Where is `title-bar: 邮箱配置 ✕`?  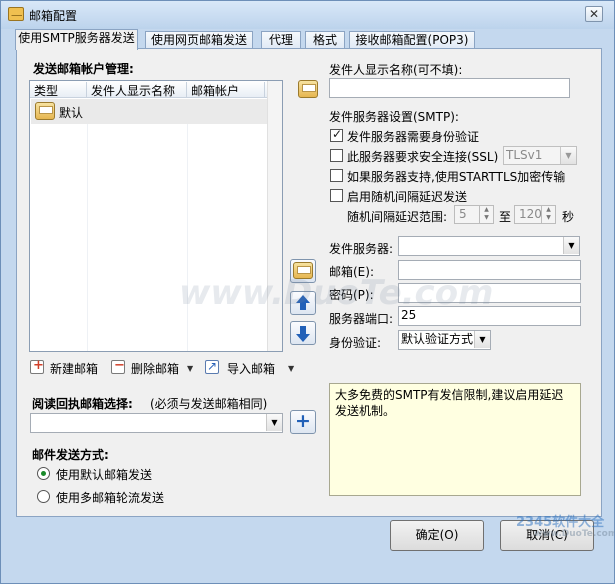 title-bar: 邮箱配置 ✕ is located at coordinates (307, 15).